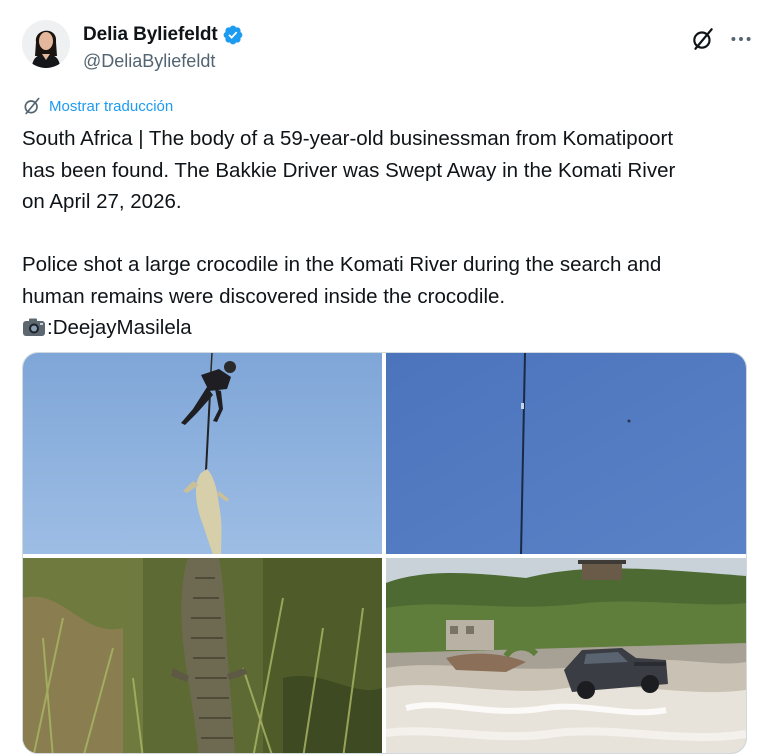 The image size is (768, 754). I want to click on photo-crocodile-airlift, so click(202, 453).